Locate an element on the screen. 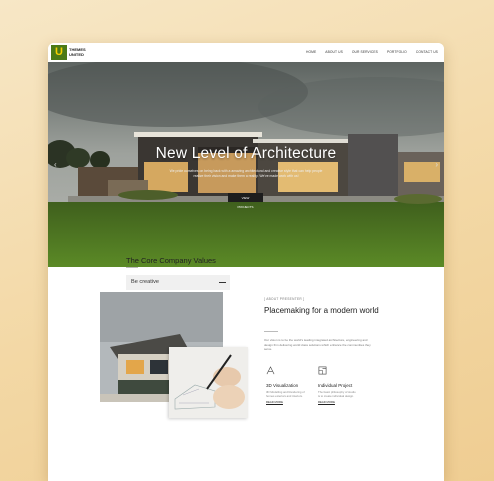 The image size is (494, 481). hand-sketch-drawing is located at coordinates (208, 382).